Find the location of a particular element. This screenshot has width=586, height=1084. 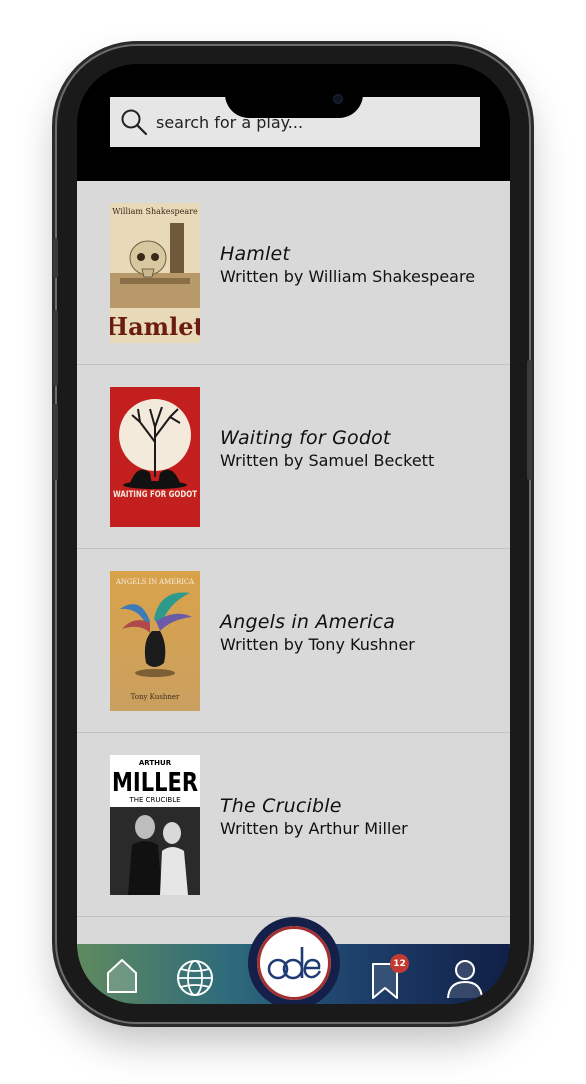

home-icon is located at coordinates (122, 975).